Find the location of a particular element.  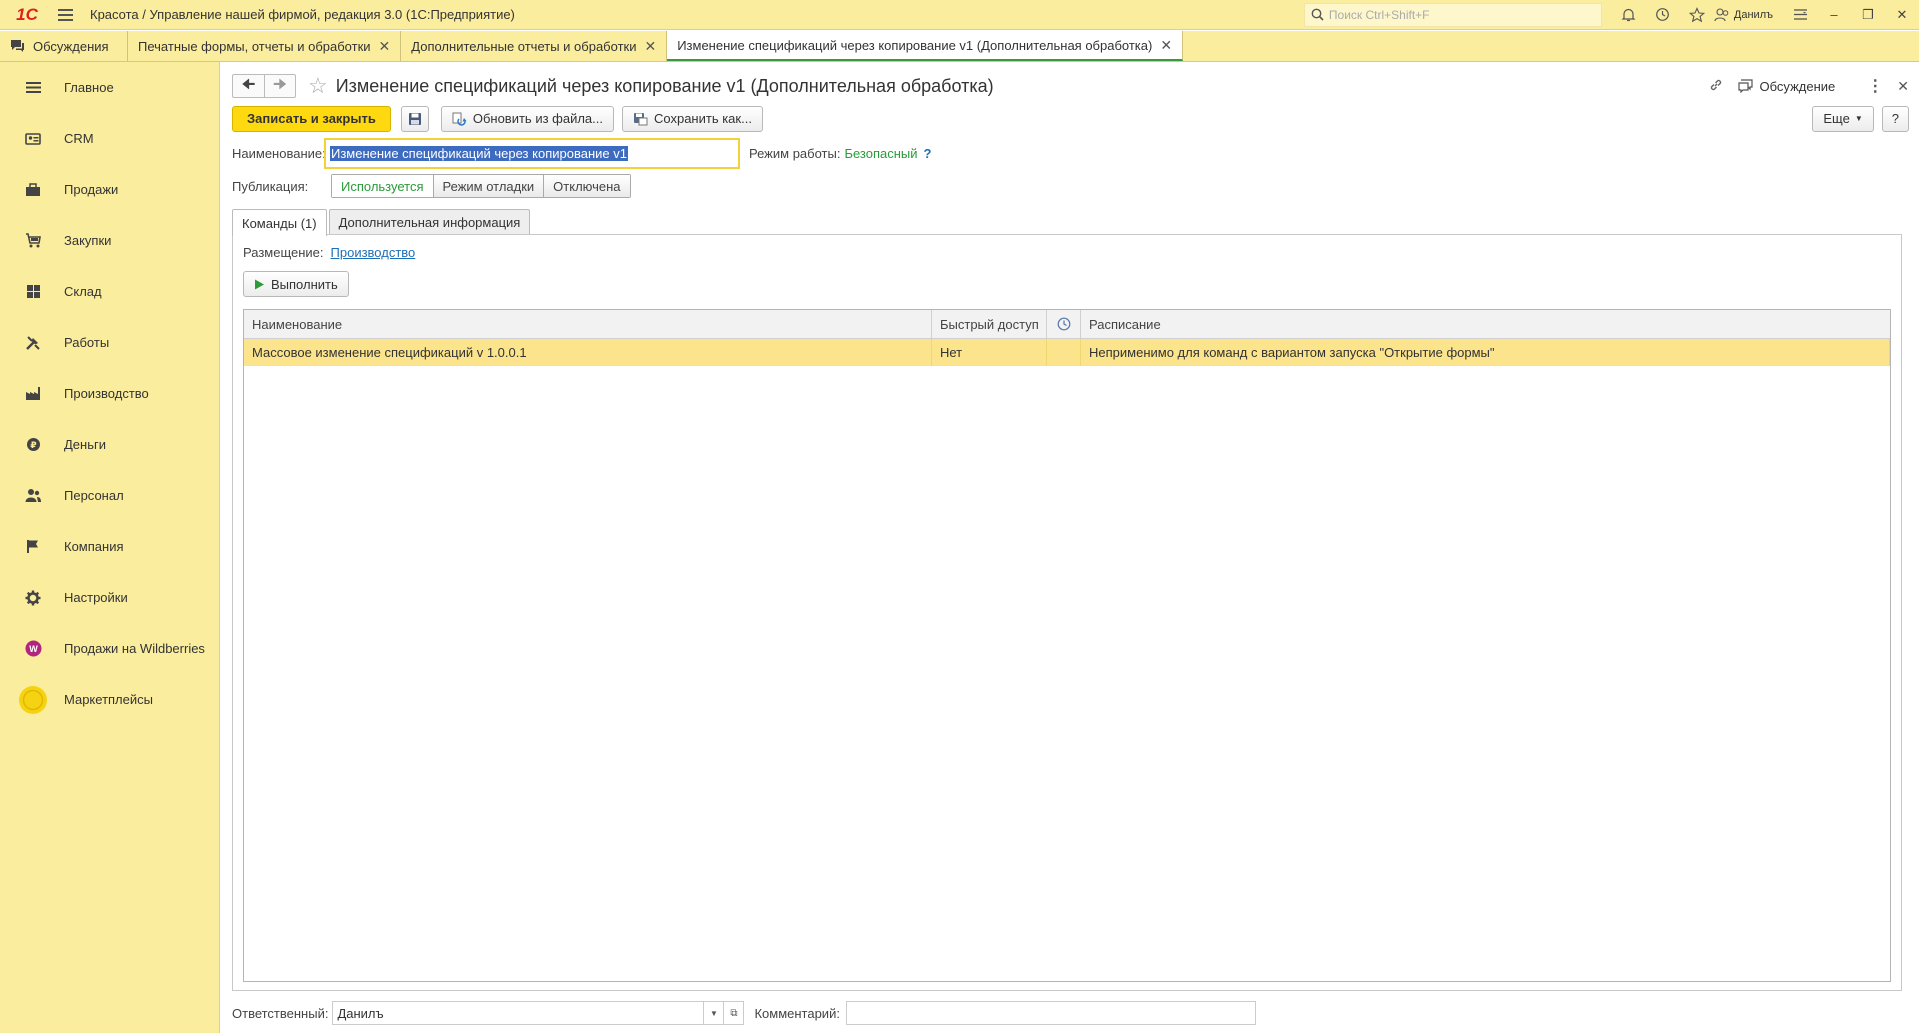

sidebar-item-marketplaces: Маркетплейсы is located at coordinates (109, 699).